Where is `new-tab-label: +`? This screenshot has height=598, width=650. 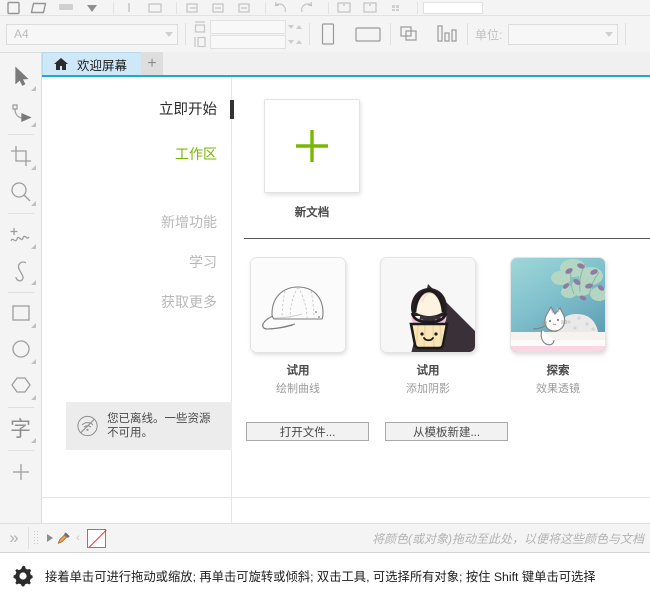 new-tab-label: + is located at coordinates (152, 63).